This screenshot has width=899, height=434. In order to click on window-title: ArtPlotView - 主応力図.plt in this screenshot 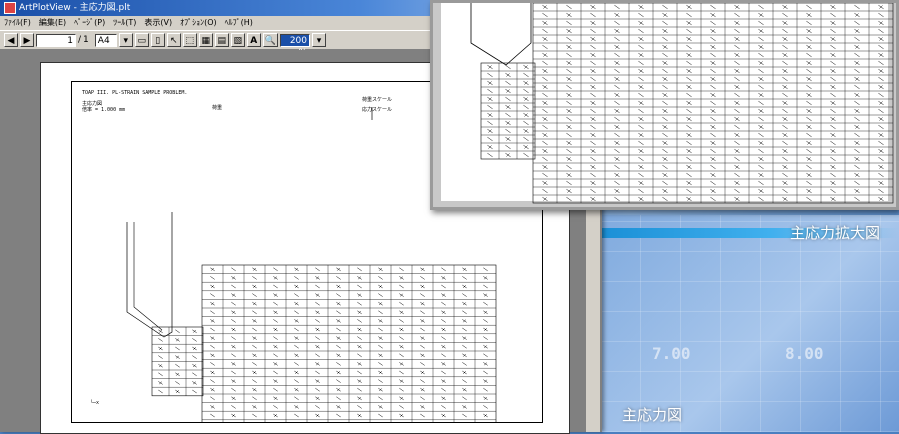, I will do `click(75, 8)`.